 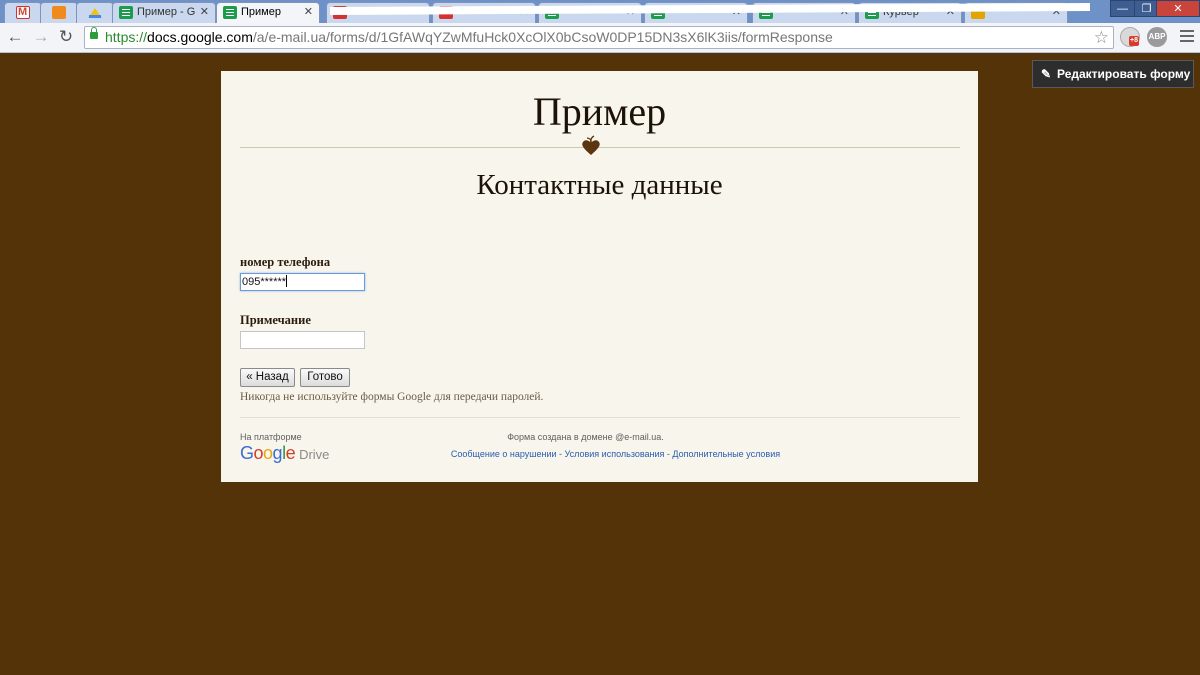 What do you see at coordinates (325, 377) in the screenshot?
I see `submit-button: Готово` at bounding box center [325, 377].